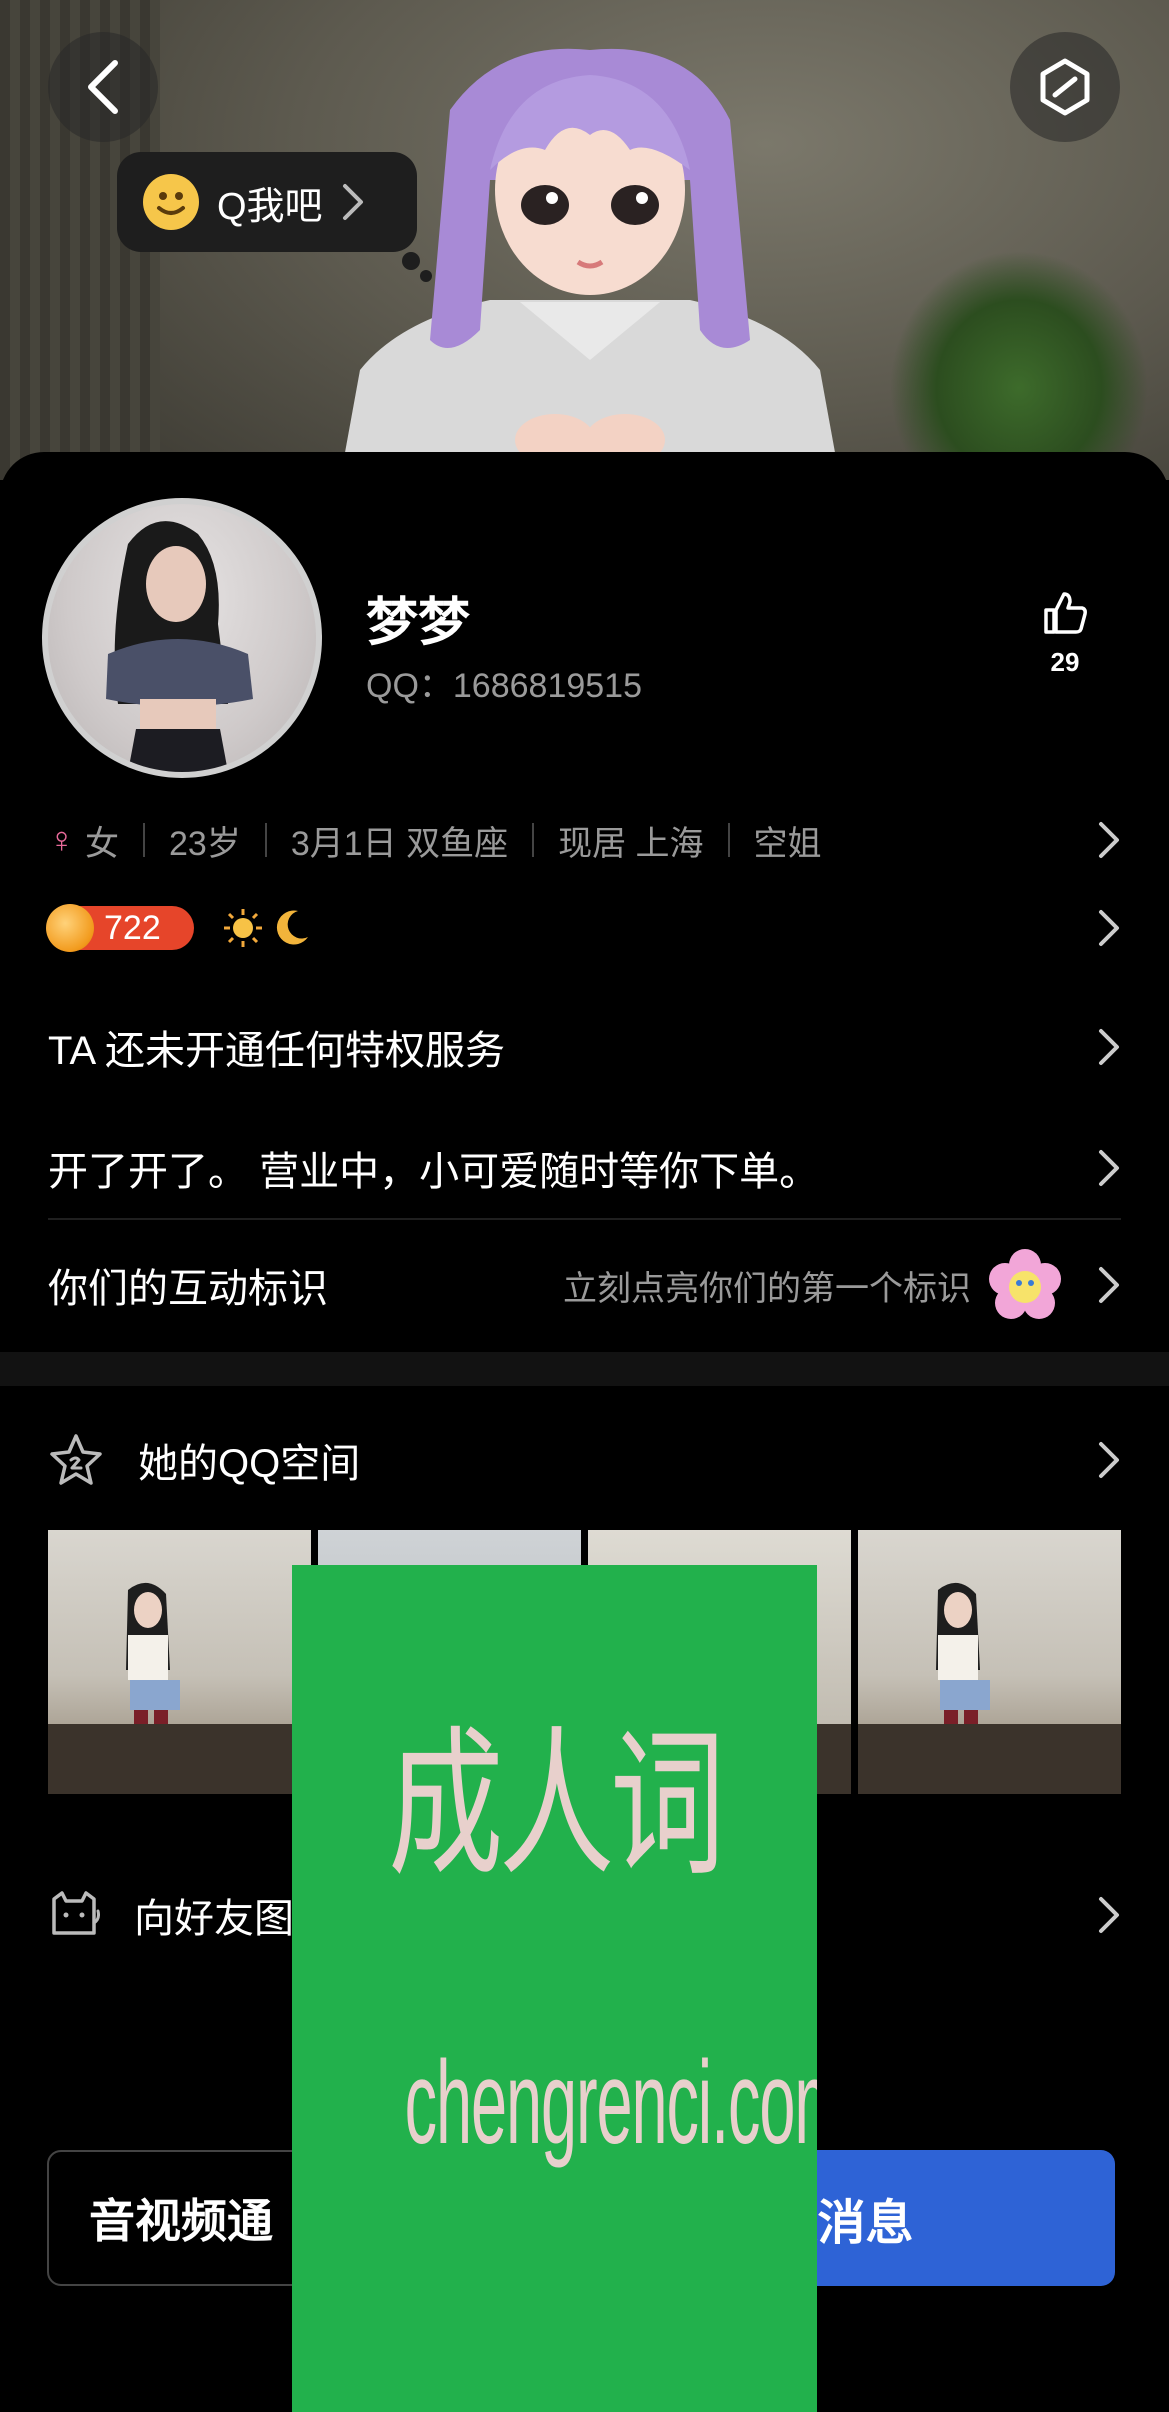 Image resolution: width=1169 pixels, height=2412 pixels. I want to click on q-me-bubble: Q我吧, so click(267, 202).